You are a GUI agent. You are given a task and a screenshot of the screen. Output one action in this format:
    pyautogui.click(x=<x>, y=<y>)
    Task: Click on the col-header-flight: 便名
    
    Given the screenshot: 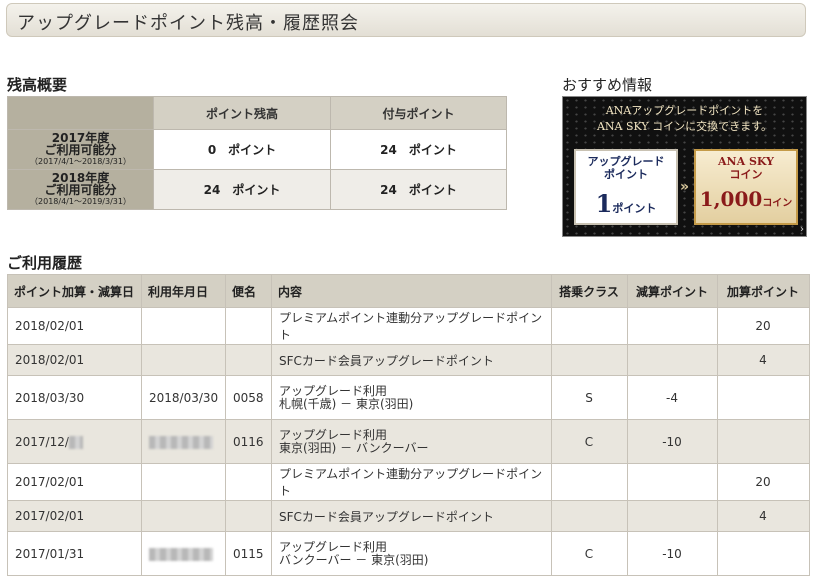 What is the action you would take?
    pyautogui.click(x=248, y=291)
    